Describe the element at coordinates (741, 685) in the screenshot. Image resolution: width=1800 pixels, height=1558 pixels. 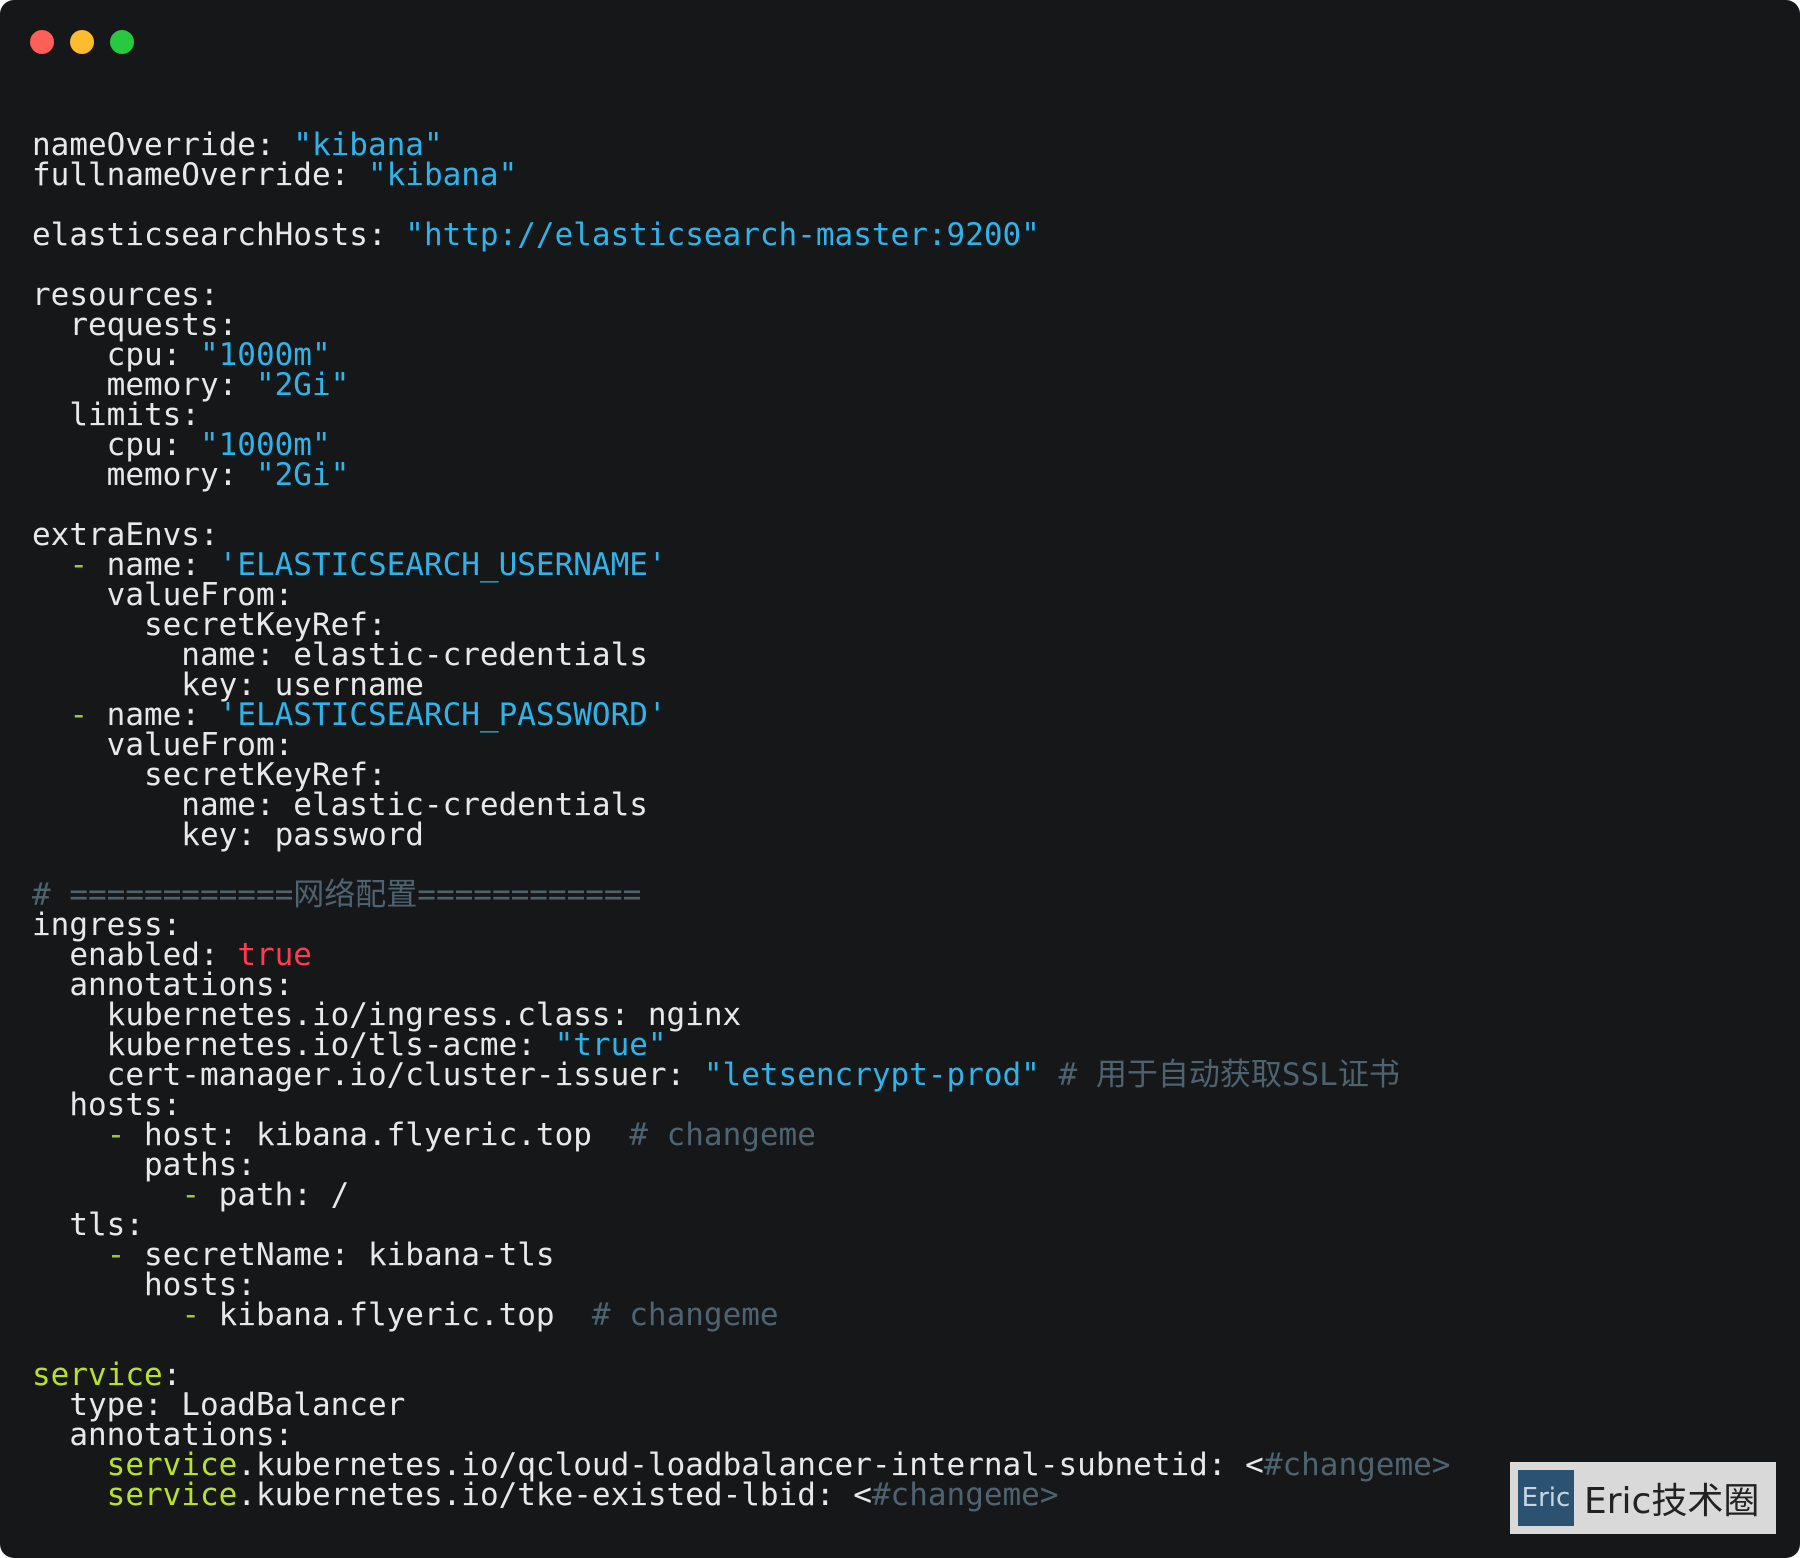
I see `code-line: key: username` at that location.